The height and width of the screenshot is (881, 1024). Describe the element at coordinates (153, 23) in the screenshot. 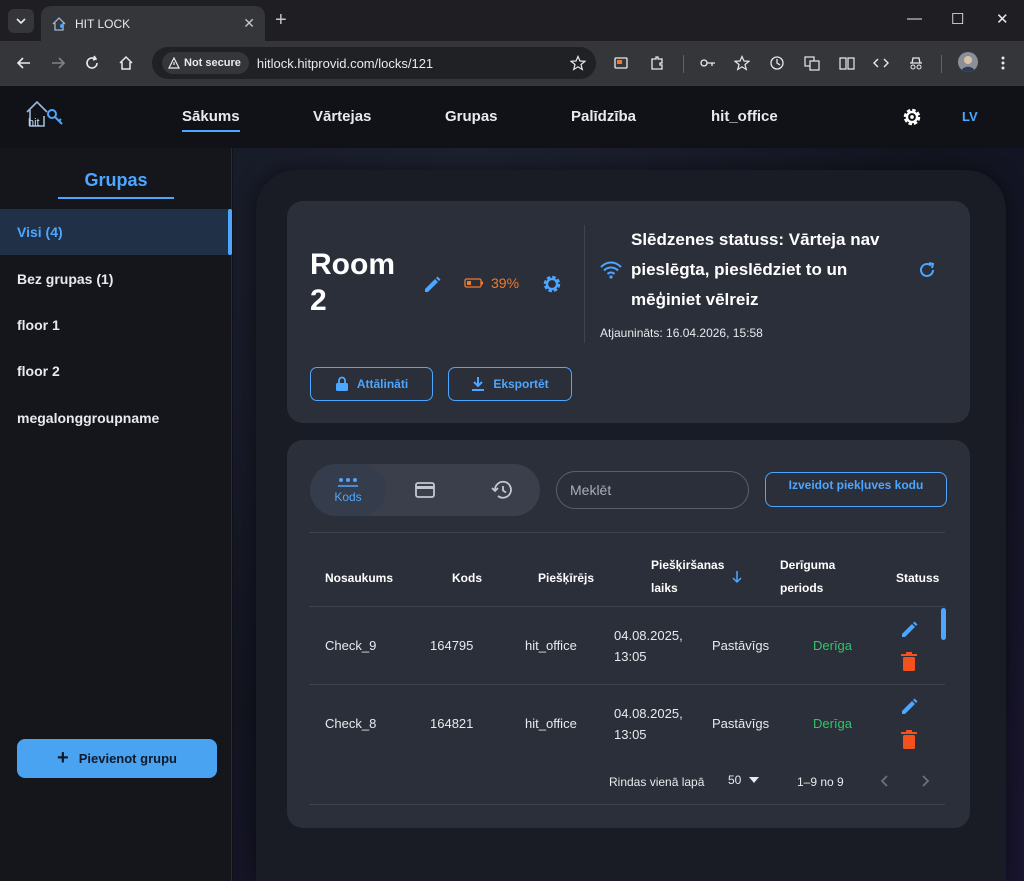

I see `browser-tab: HIT LOCK ✕` at that location.